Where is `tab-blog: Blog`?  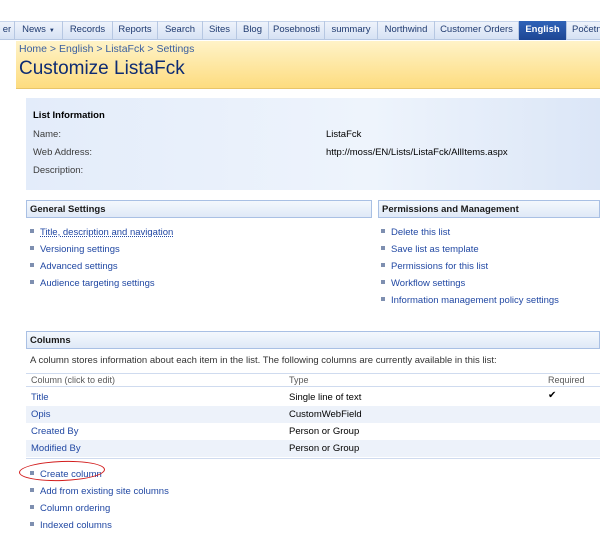 tab-blog: Blog is located at coordinates (253, 30).